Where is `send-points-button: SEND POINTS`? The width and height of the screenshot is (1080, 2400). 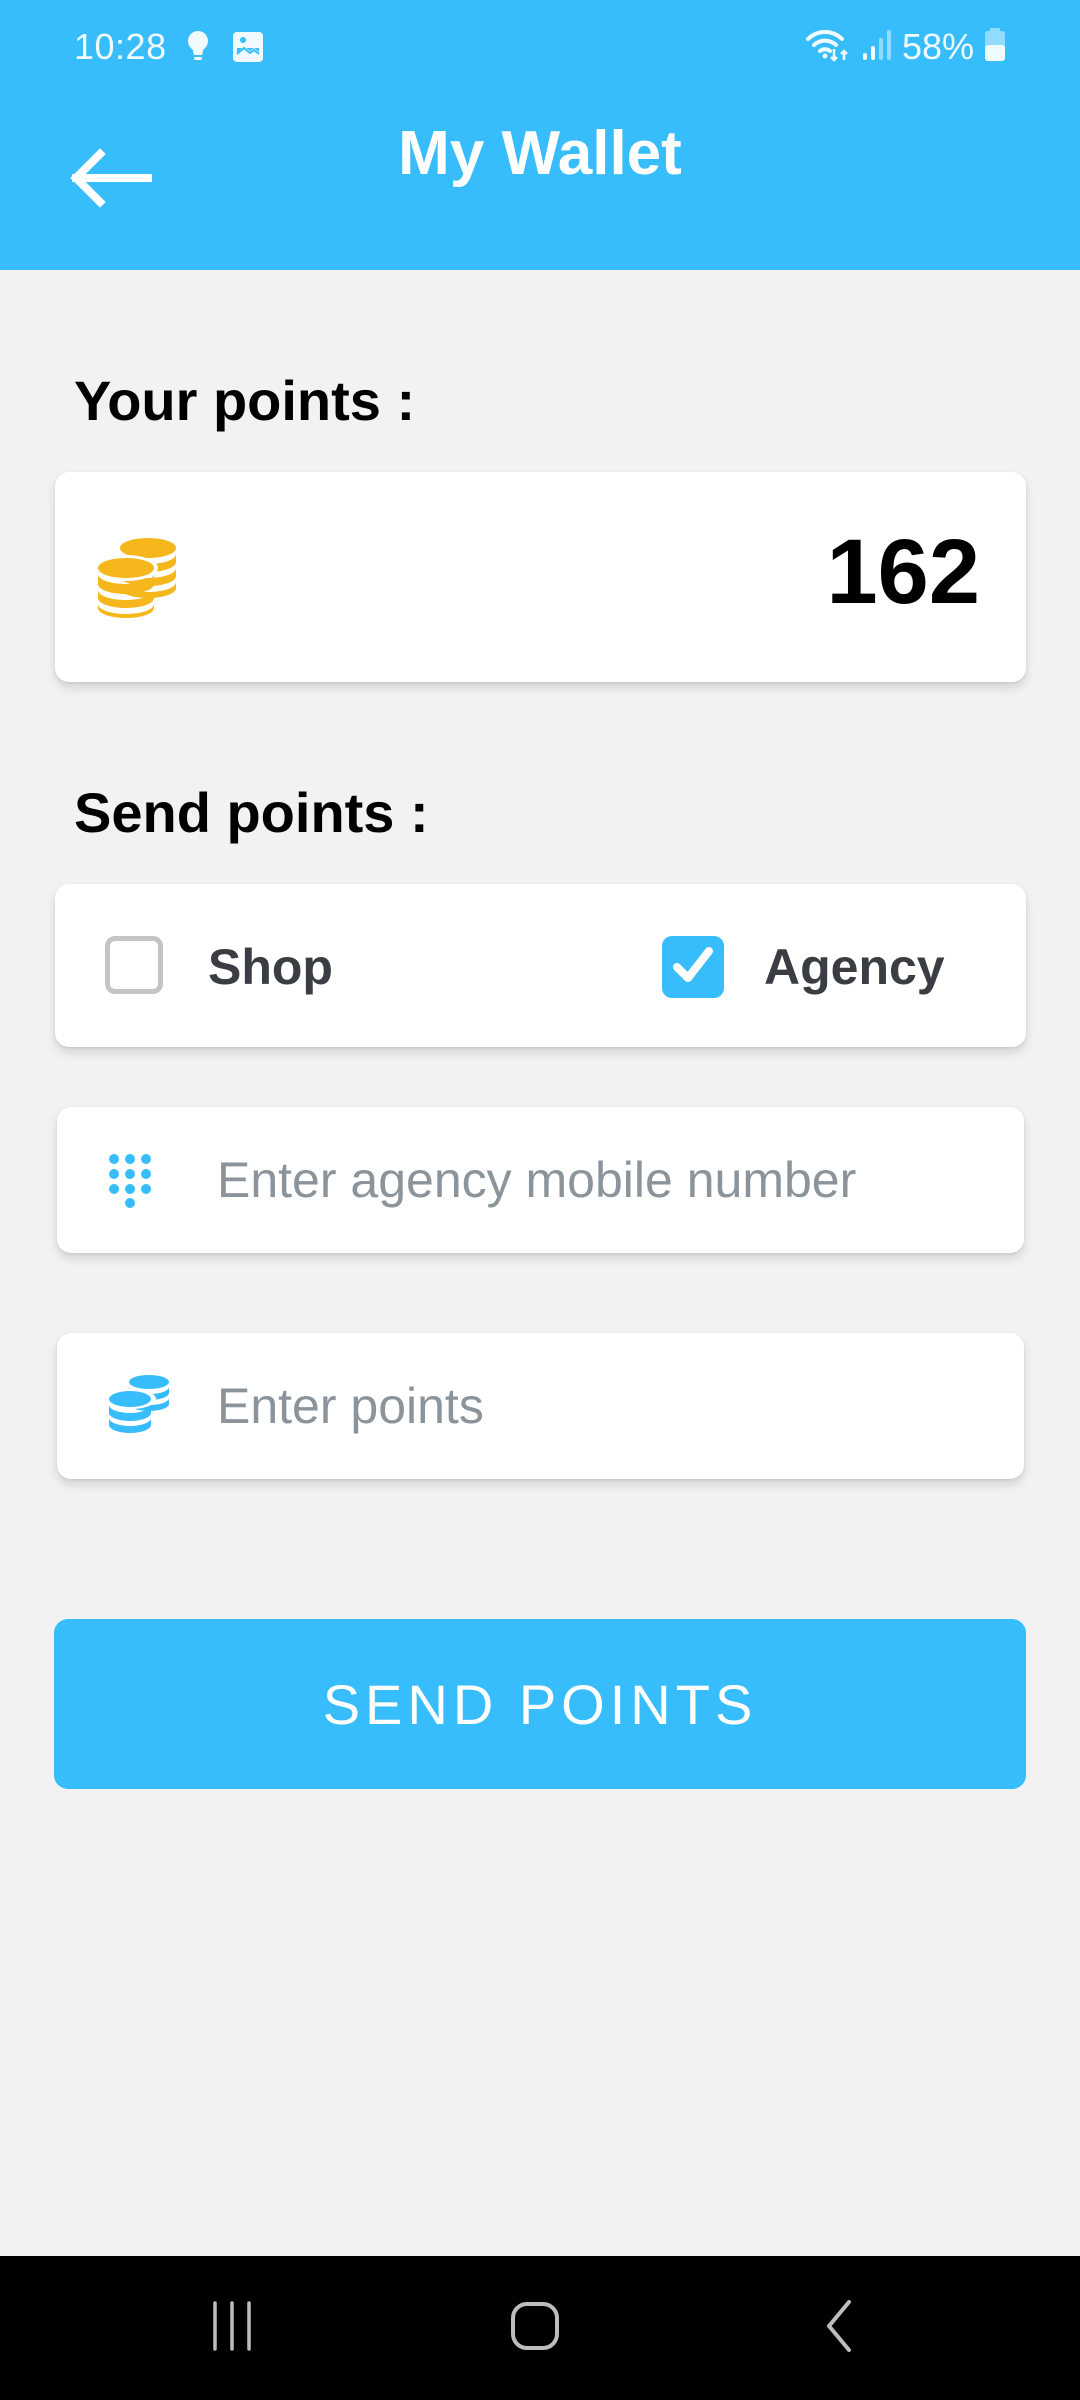
send-points-button: SEND POINTS is located at coordinates (540, 1704).